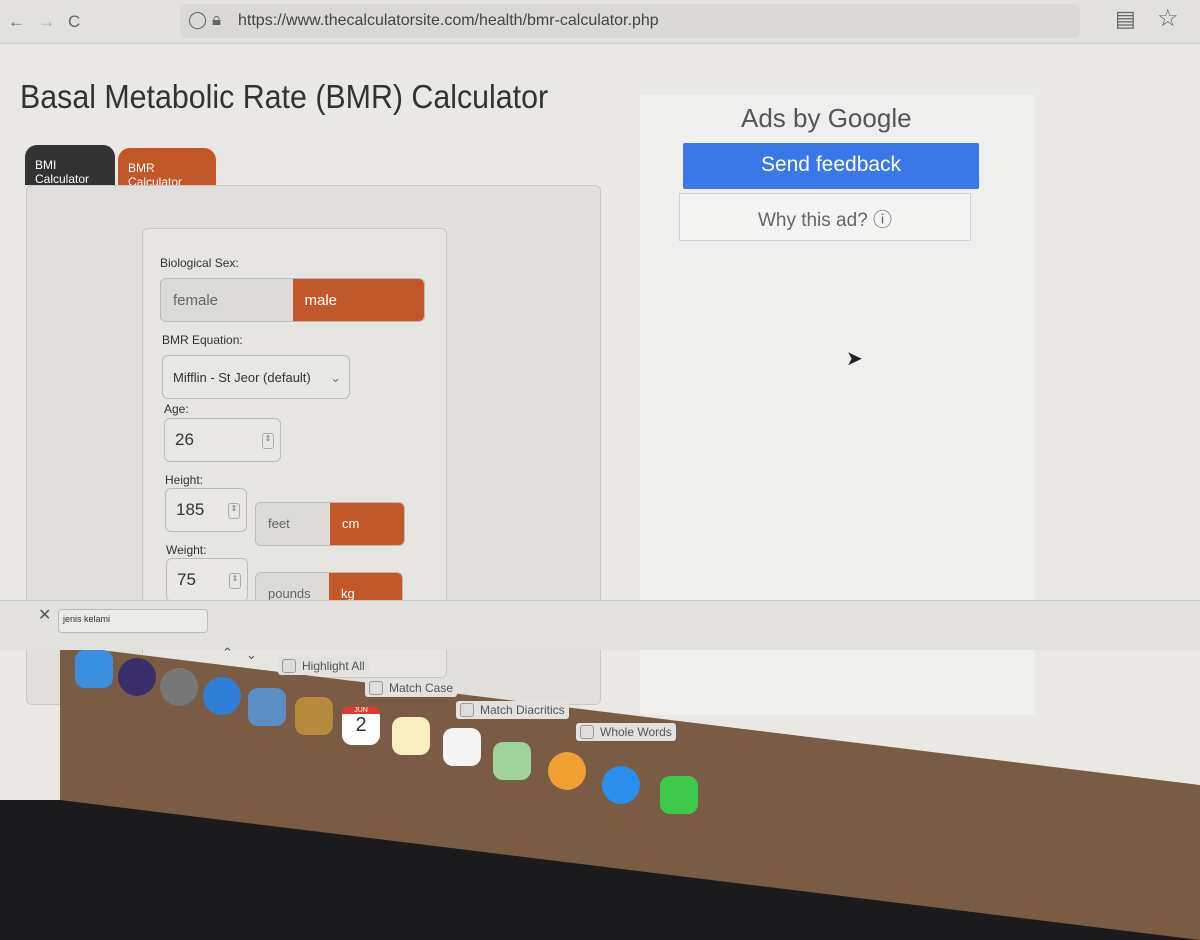 This screenshot has width=1200, height=940. I want to click on tab-bmr-calculator: BMR Calculator, so click(167, 168).